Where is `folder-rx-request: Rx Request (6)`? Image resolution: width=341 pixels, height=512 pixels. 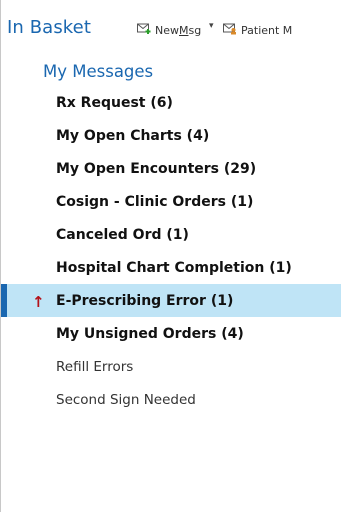 folder-rx-request: Rx Request (6) is located at coordinates (171, 102).